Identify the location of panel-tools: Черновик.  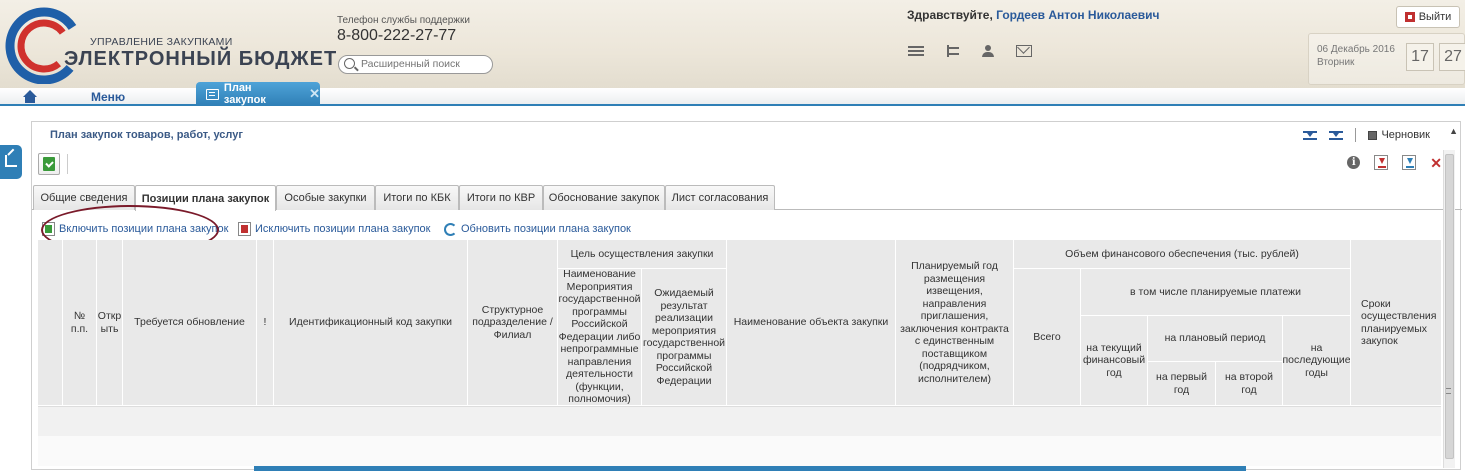
(1366, 135).